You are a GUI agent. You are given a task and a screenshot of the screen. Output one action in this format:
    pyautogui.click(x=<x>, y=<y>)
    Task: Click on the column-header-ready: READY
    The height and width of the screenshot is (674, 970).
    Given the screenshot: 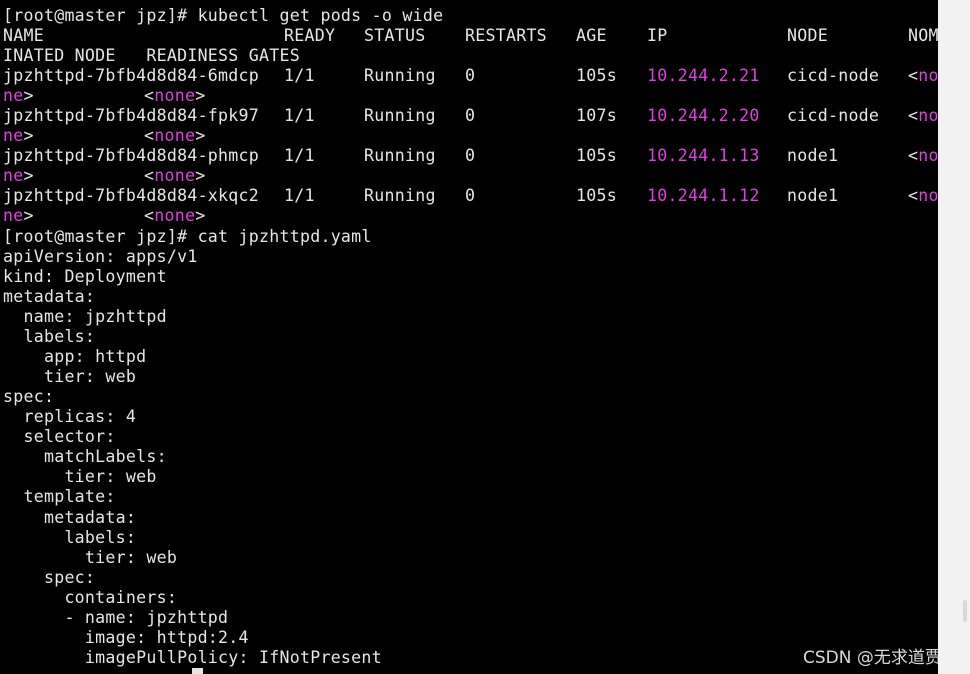 What is the action you would take?
    pyautogui.click(x=310, y=35)
    